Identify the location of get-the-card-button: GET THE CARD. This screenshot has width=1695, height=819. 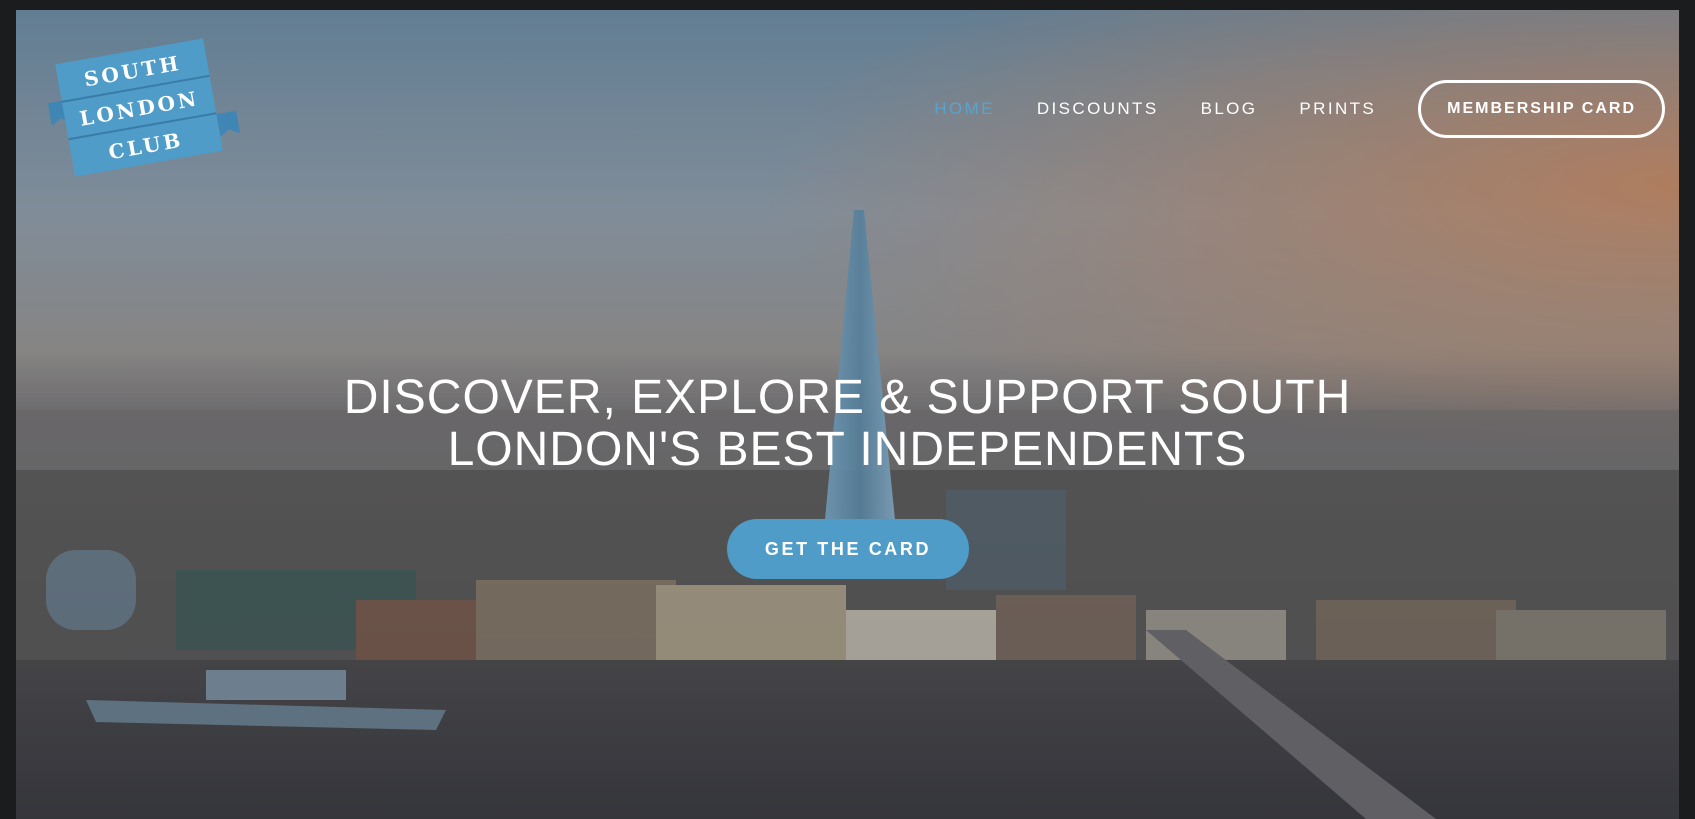
(848, 549).